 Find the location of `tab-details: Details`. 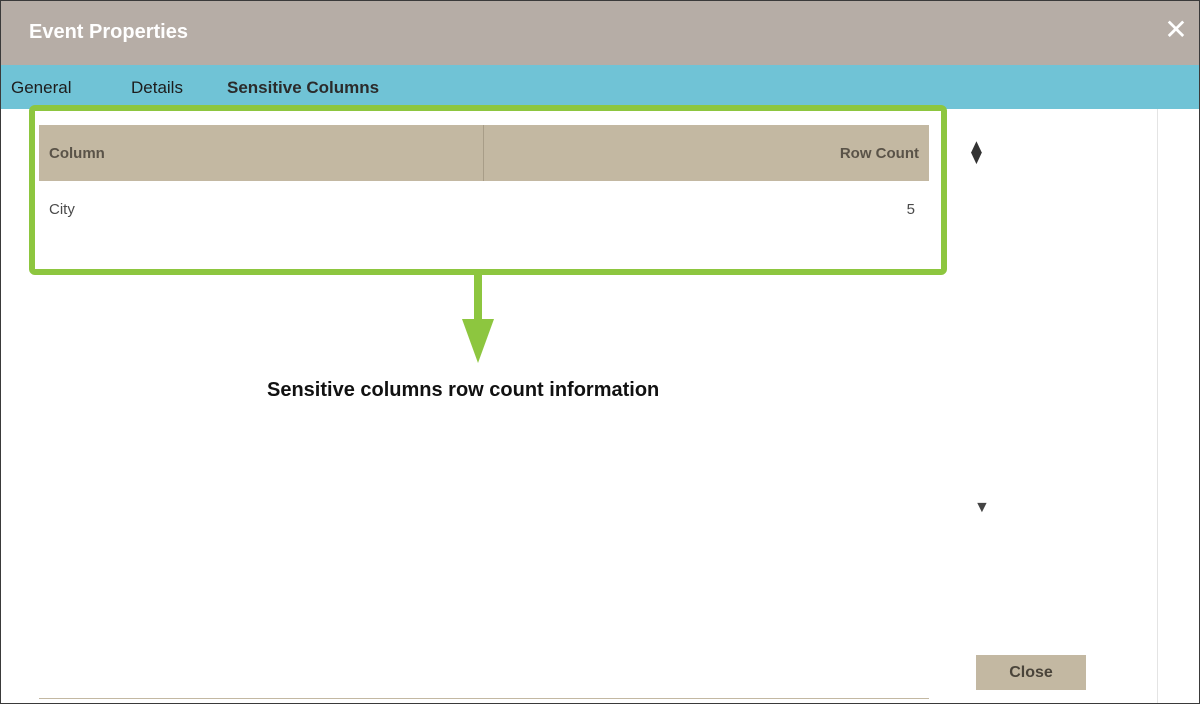

tab-details: Details is located at coordinates (157, 88).